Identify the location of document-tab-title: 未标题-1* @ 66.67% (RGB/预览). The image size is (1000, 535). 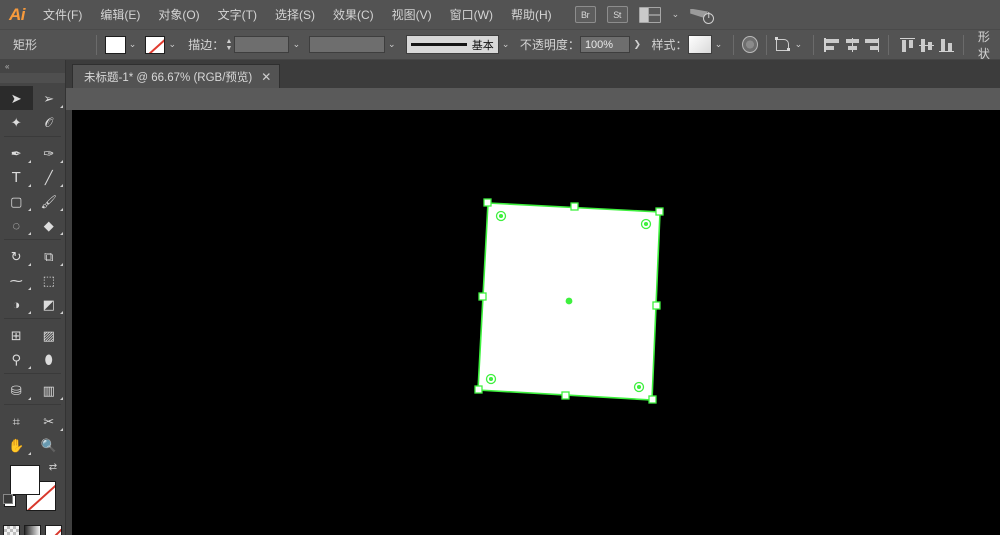
(168, 77).